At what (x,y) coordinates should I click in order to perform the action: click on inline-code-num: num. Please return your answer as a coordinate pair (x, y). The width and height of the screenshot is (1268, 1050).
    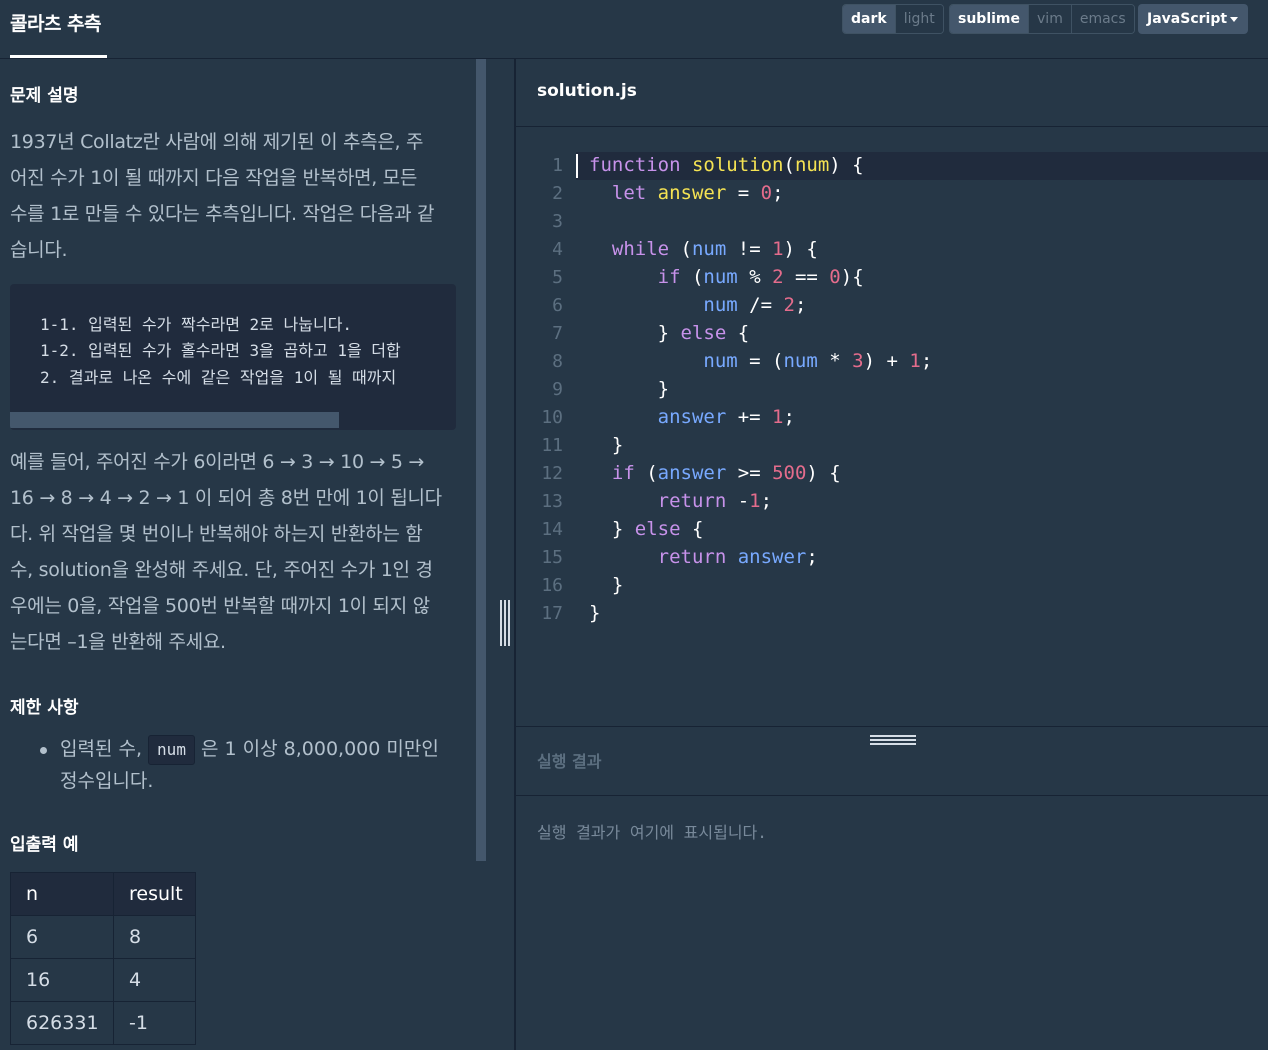
    Looking at the image, I should click on (171, 750).